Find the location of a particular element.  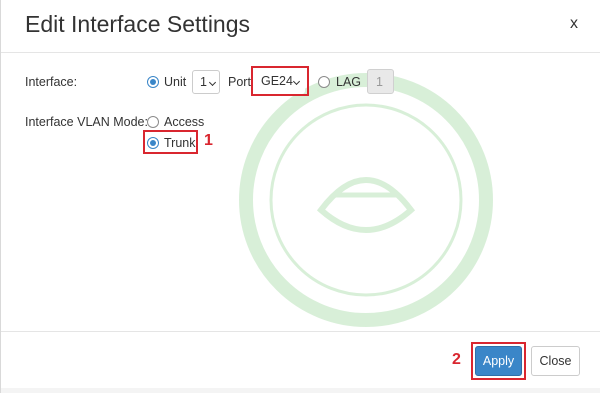

access-label: Access is located at coordinates (184, 122).